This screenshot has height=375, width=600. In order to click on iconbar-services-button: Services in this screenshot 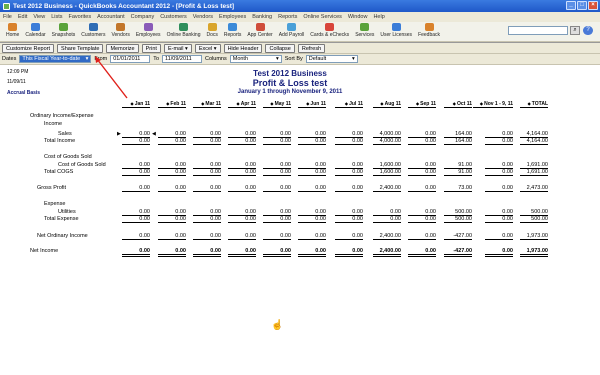, I will do `click(364, 30)`.